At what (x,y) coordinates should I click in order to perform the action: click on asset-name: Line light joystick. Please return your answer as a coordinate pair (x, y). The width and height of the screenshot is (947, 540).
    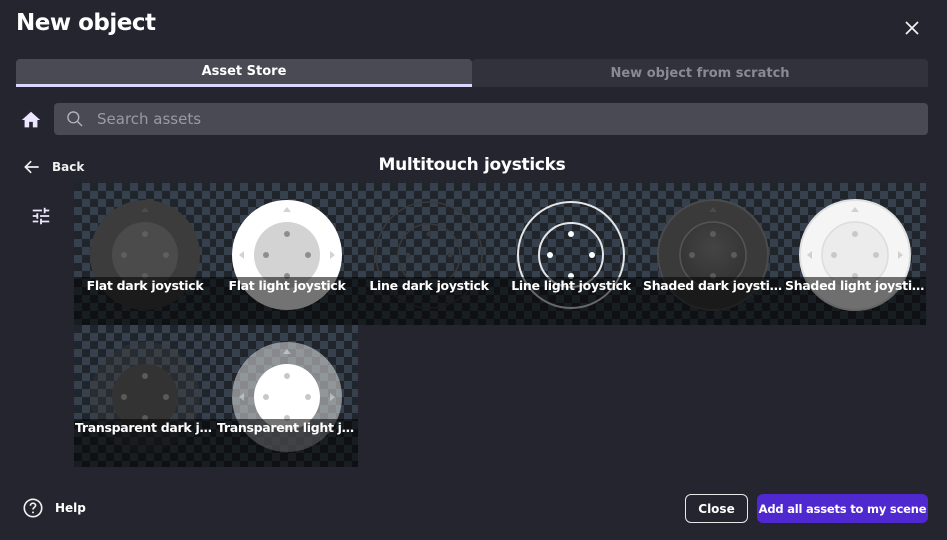
    Looking at the image, I should click on (571, 285).